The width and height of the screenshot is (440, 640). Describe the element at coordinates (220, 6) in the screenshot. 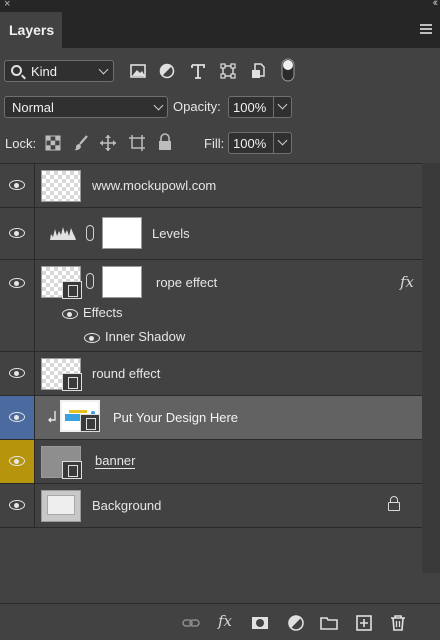

I see `panel-top-strip: × ‹‹` at that location.